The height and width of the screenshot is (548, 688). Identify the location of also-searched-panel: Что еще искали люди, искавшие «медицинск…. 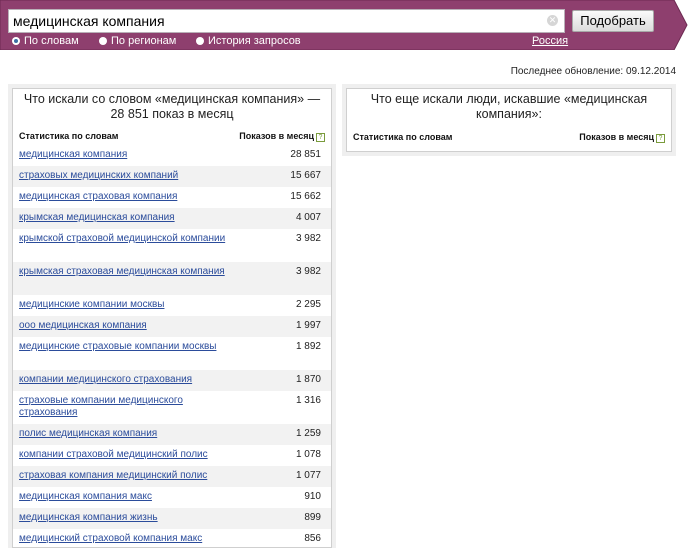
(509, 120).